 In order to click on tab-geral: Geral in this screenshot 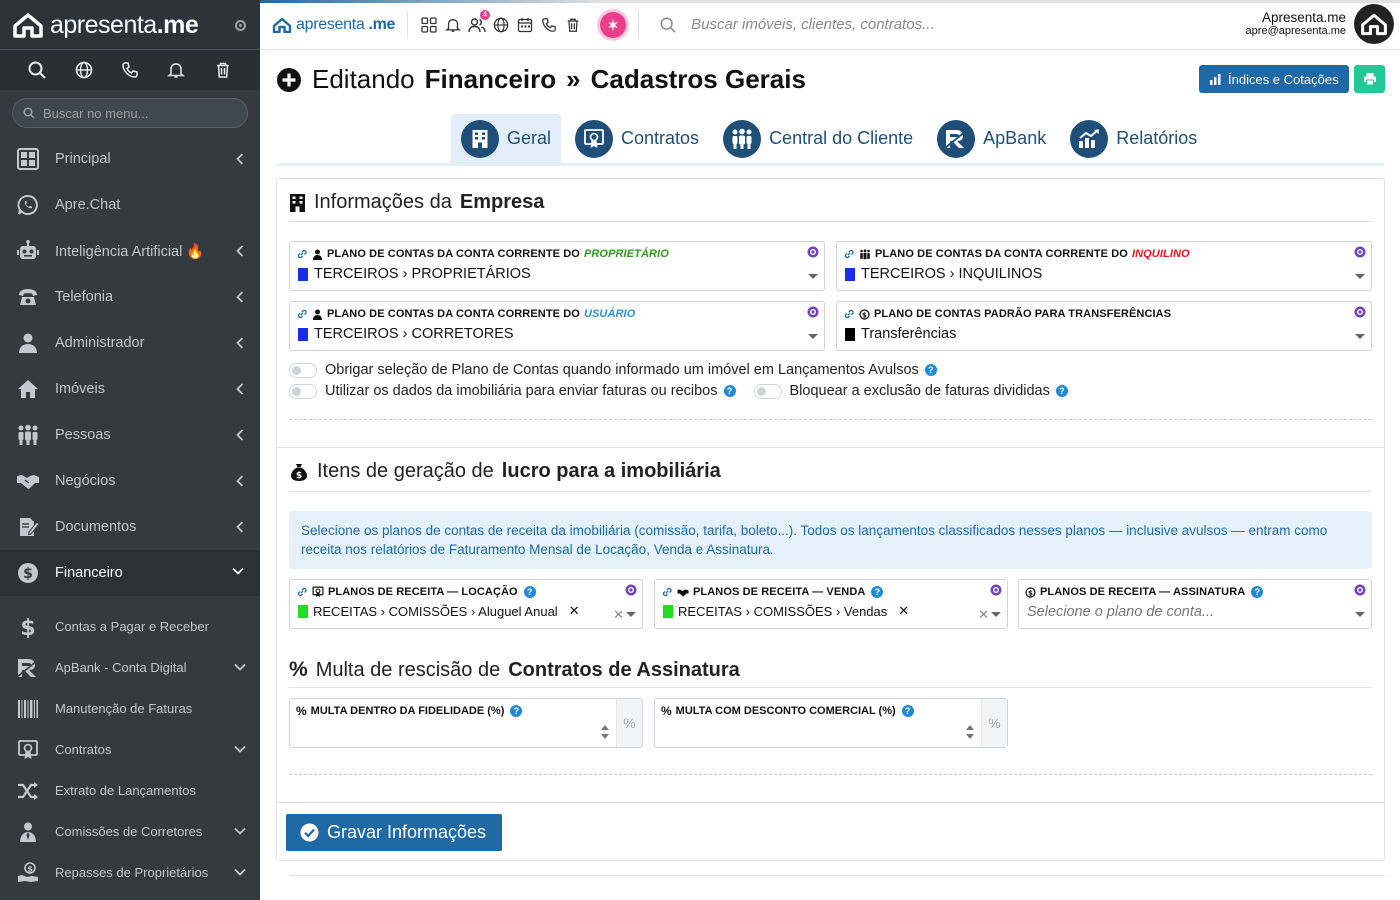, I will do `click(506, 138)`.